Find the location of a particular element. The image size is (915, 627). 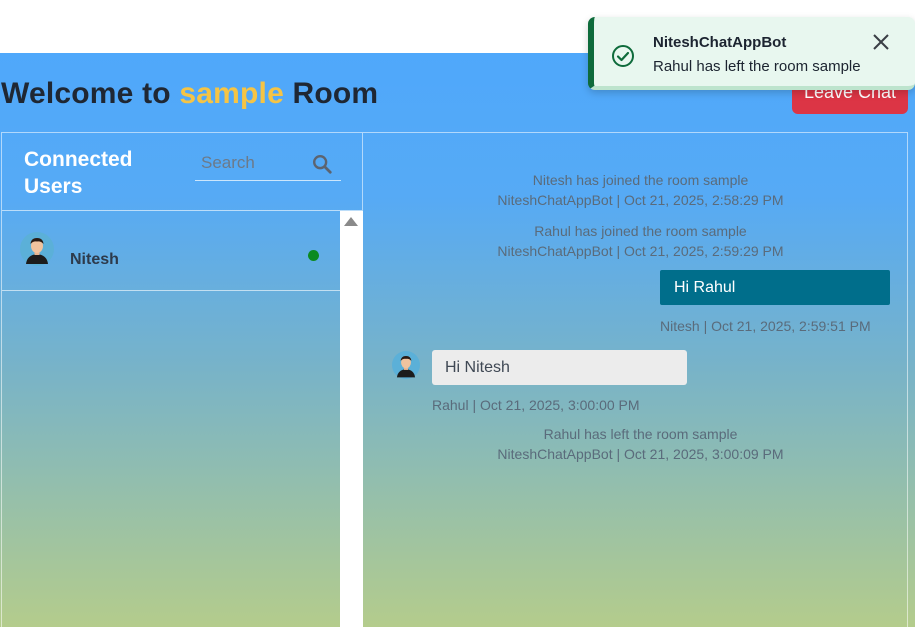

incoming-message-meta: Rahul | Oct 21, 2025, 3:00:00 PM is located at coordinates (536, 405).